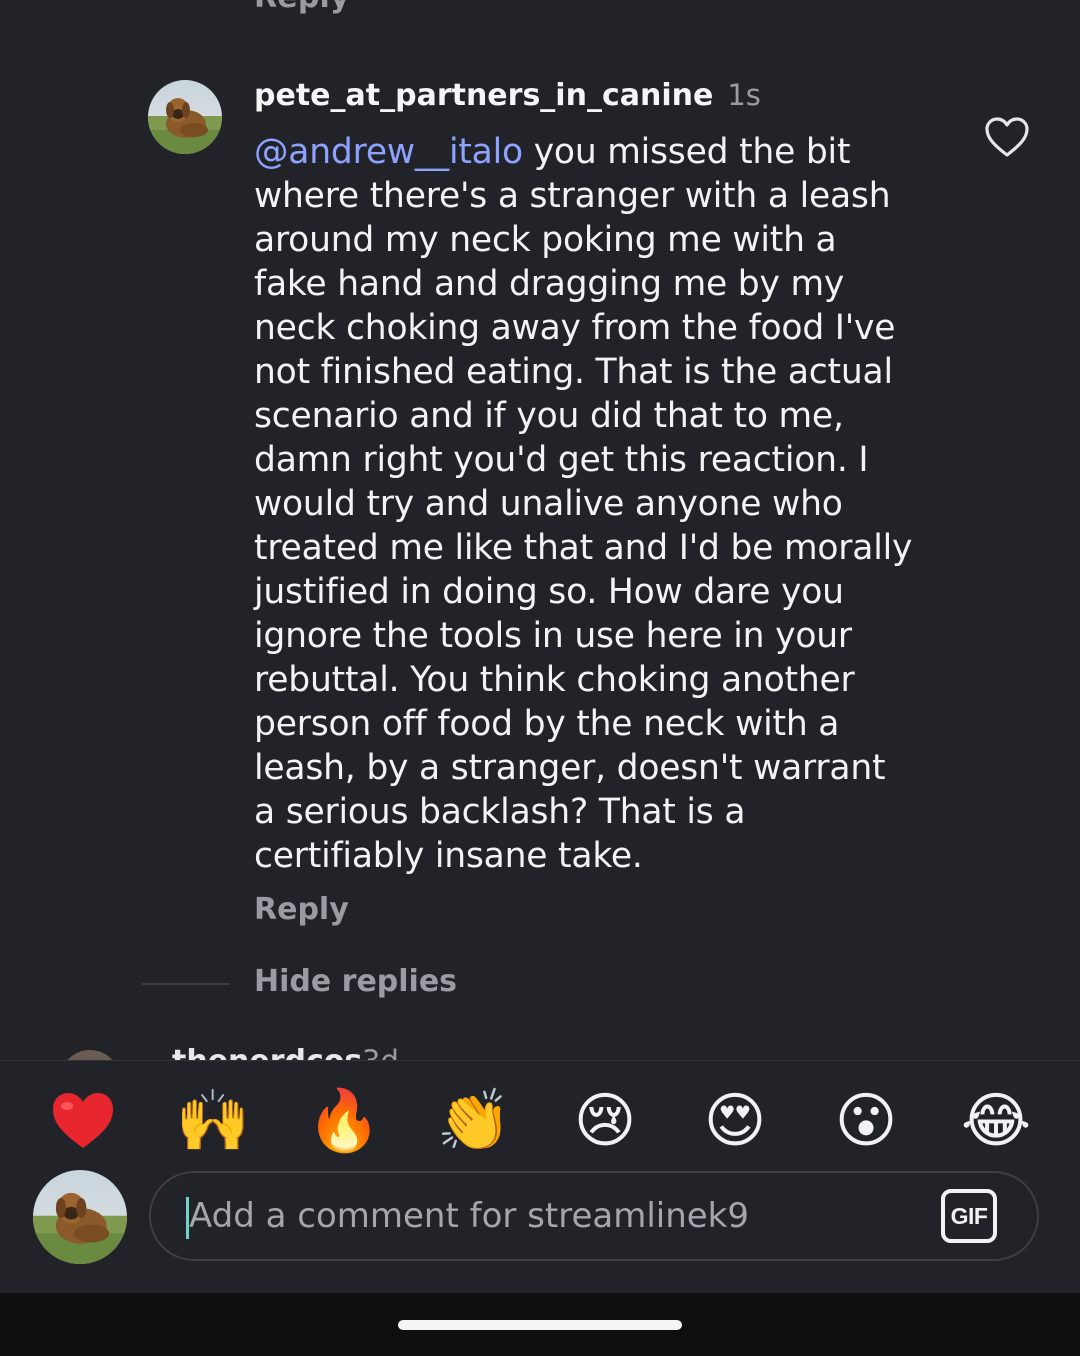 The width and height of the screenshot is (1080, 1356). Describe the element at coordinates (267, 1052) in the screenshot. I see `next-comment-username: thenerdcos` at that location.